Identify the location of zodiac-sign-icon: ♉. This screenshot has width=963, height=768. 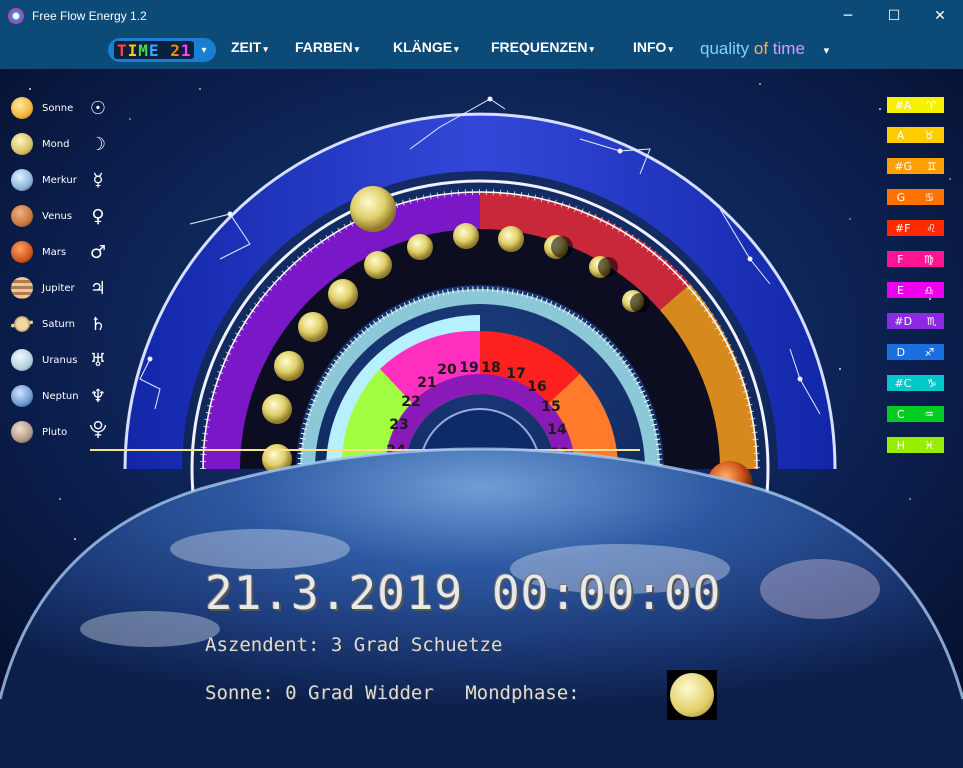
(929, 135).